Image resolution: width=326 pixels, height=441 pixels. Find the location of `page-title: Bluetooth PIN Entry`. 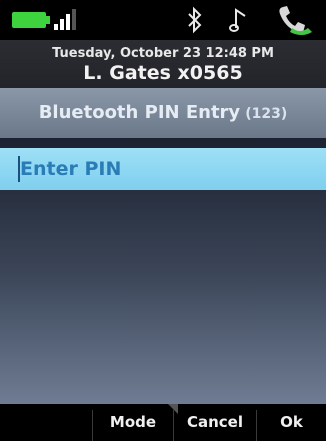

page-title: Bluetooth PIN Entry is located at coordinates (139, 112).